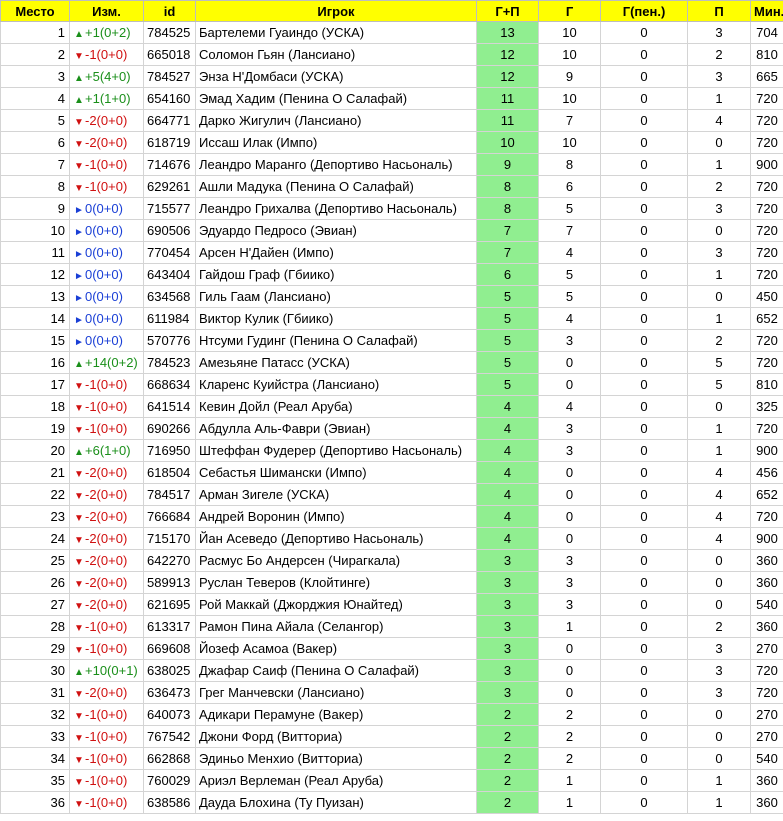 This screenshot has width=783, height=821. What do you see at coordinates (169, 604) in the screenshot?
I see `id-cell: 621695` at bounding box center [169, 604].